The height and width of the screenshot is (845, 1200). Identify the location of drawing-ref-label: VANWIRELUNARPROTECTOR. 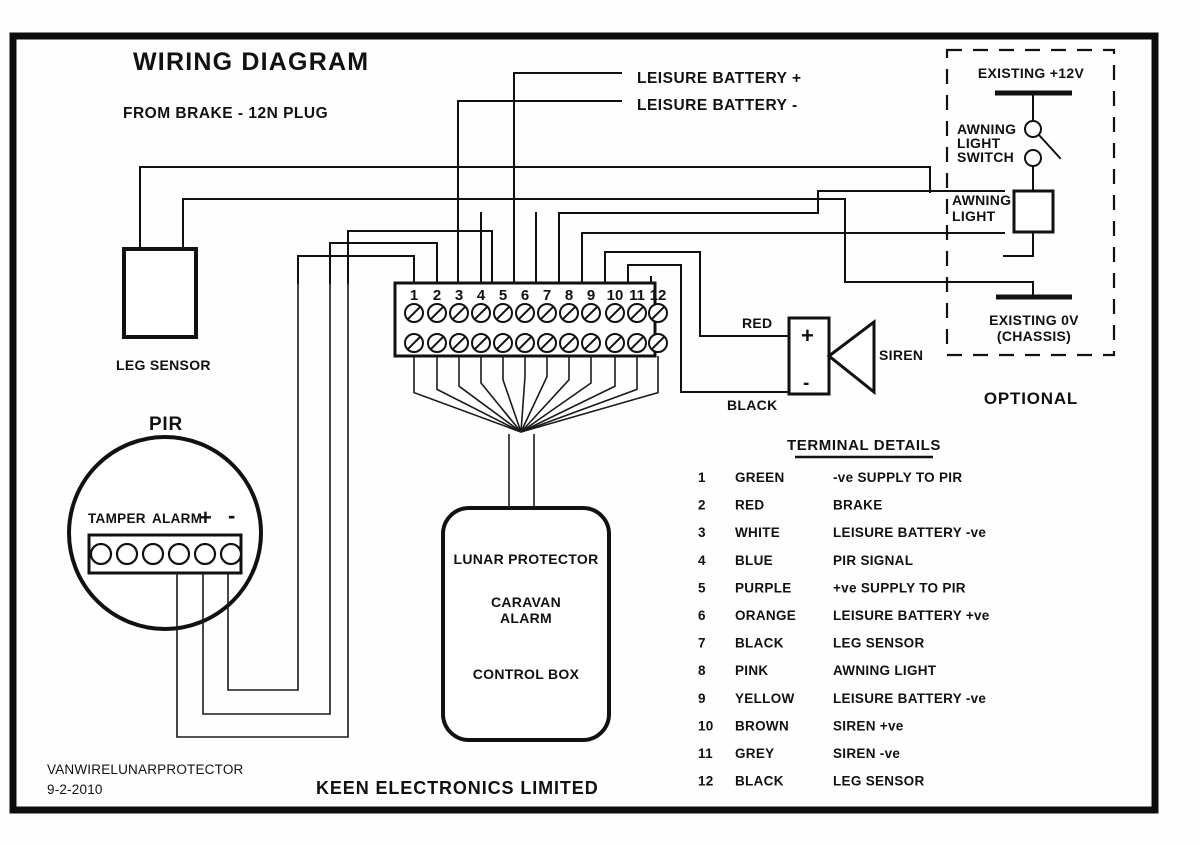
(145, 769).